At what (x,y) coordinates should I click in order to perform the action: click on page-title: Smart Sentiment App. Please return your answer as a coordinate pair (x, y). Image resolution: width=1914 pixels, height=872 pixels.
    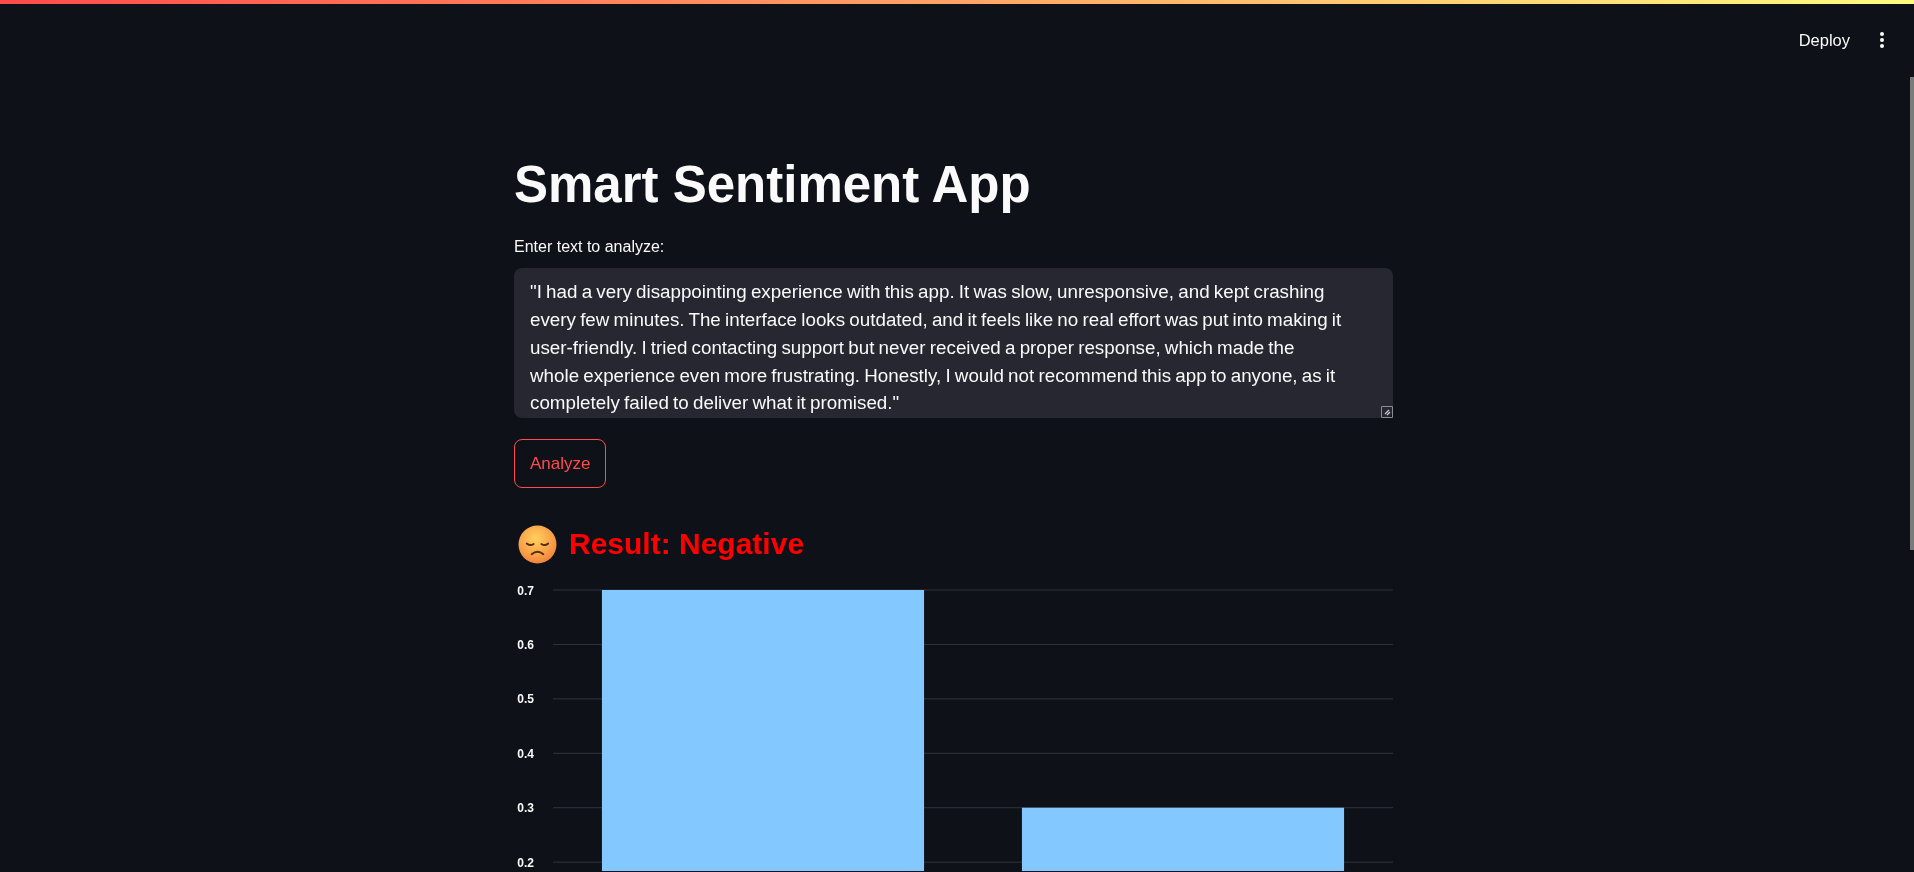
    Looking at the image, I should click on (772, 185).